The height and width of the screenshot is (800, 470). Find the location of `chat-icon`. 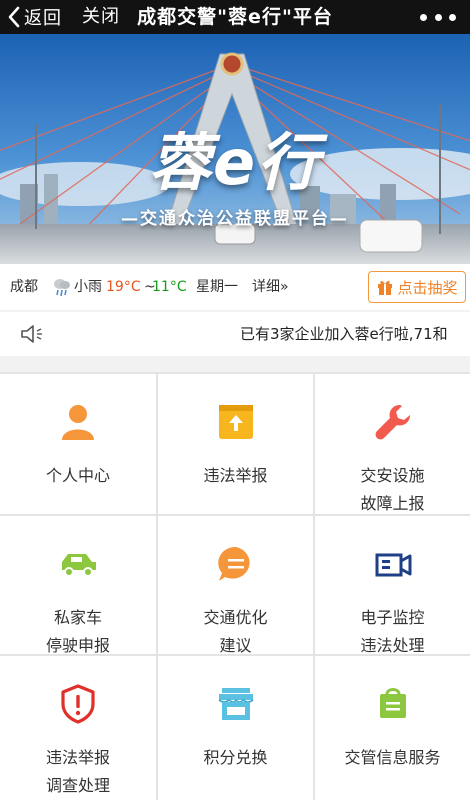

chat-icon is located at coordinates (233, 563).